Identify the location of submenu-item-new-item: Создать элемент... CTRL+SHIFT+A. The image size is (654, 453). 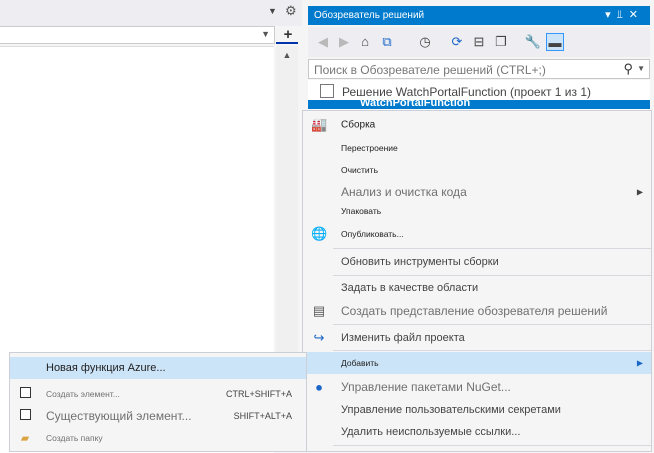
(158, 394).